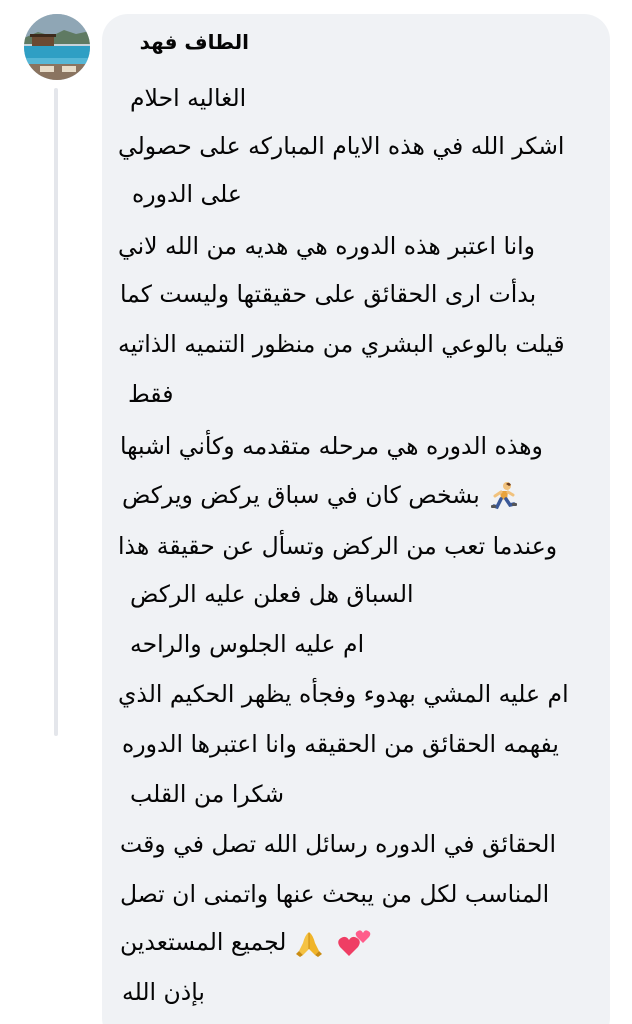  Describe the element at coordinates (354, 942) in the screenshot. I see `two-hearts-icon` at that location.